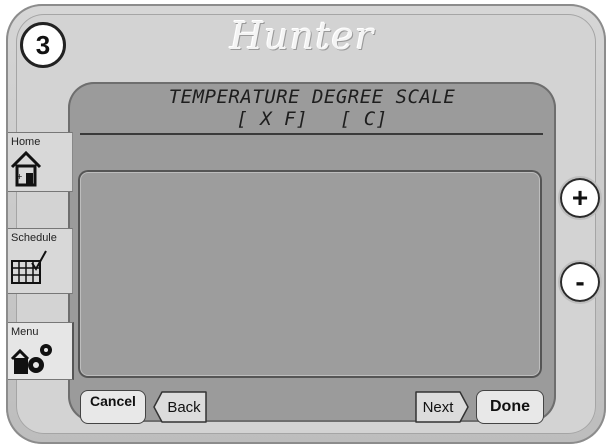 Image resolution: width=612 pixels, height=448 pixels. I want to click on next-button: Next, so click(442, 407).